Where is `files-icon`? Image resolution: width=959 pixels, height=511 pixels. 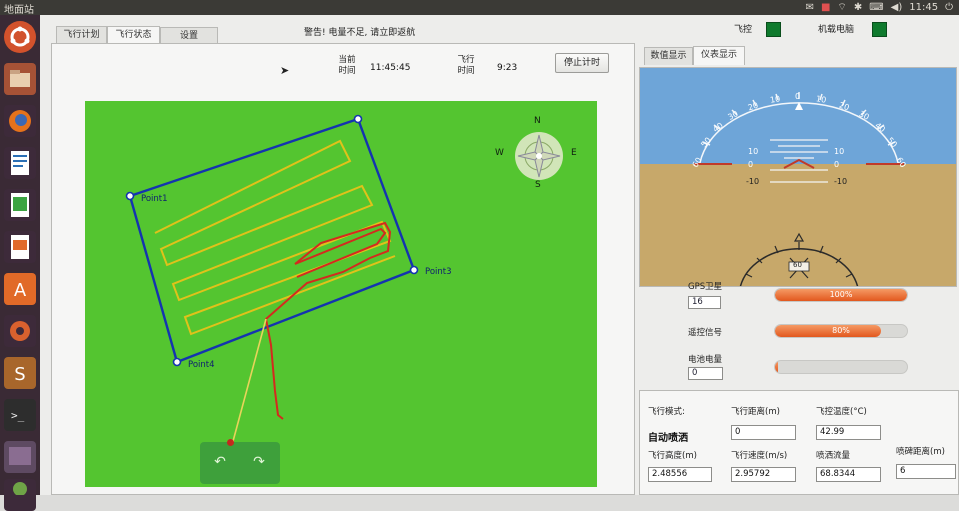
files-icon is located at coordinates (20, 79).